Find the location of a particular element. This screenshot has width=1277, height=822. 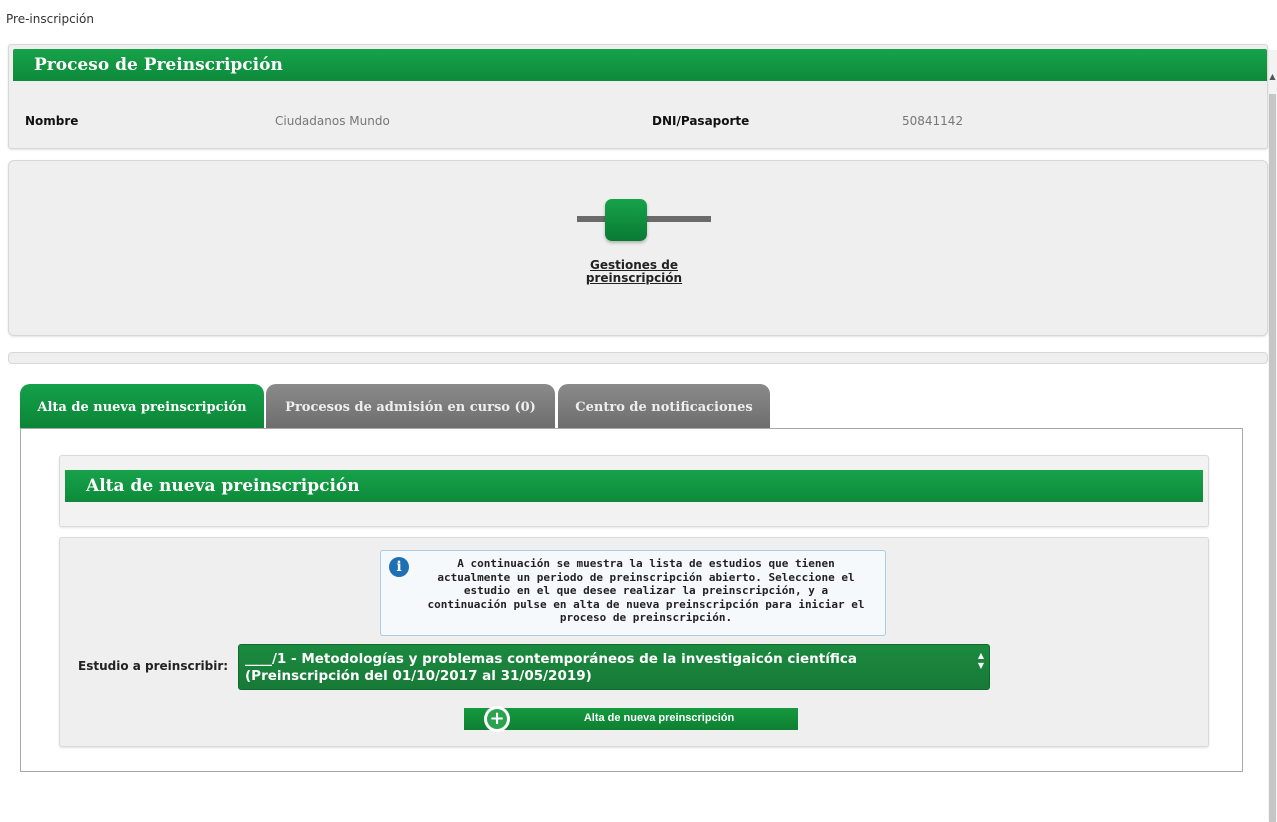

plus-icon: + is located at coordinates (497, 718).